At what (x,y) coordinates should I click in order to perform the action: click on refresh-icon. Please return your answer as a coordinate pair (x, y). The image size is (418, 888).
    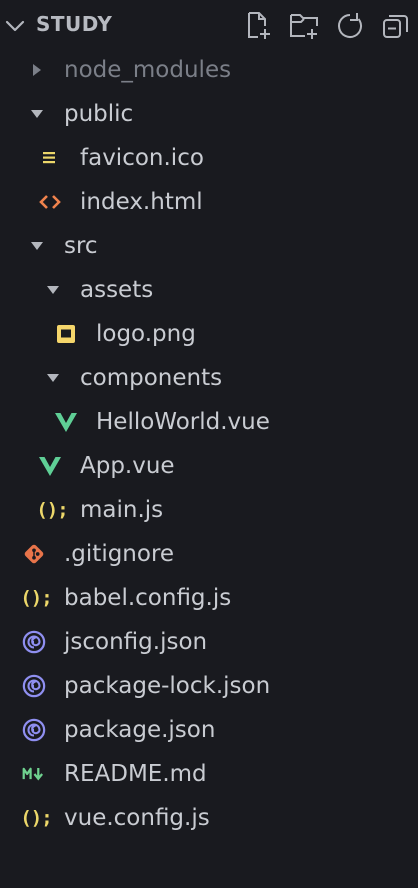
    Looking at the image, I should click on (350, 25).